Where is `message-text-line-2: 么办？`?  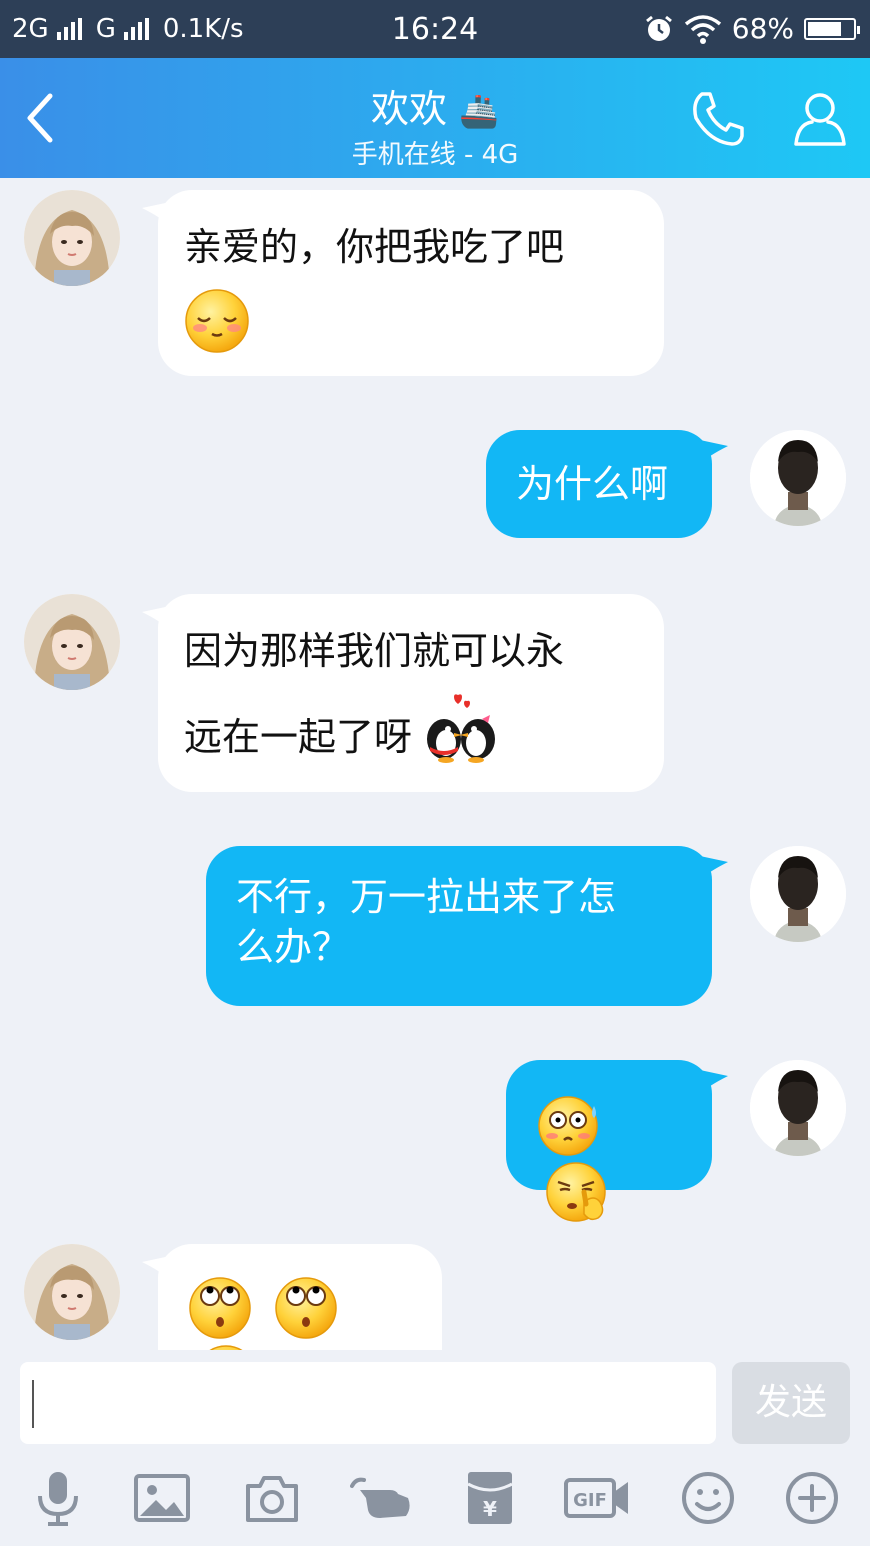
message-text-line-2: 么办？ is located at coordinates (293, 947).